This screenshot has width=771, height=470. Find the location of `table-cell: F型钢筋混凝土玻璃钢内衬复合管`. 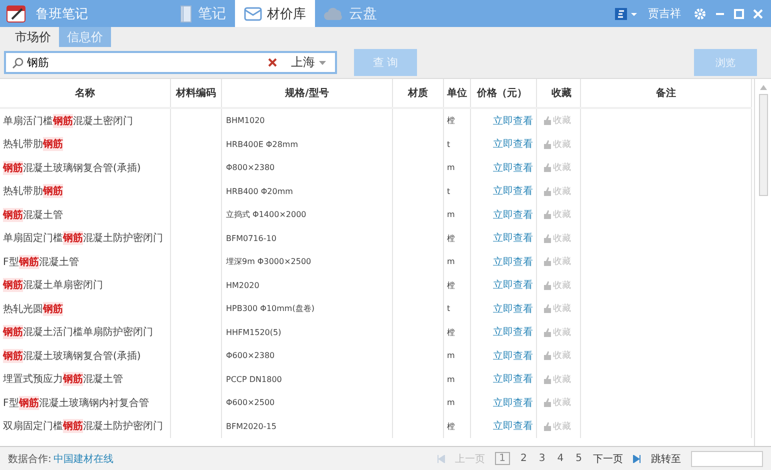

table-cell: F型钢筋混凝土玻璃钢内衬复合管 is located at coordinates (85, 402).